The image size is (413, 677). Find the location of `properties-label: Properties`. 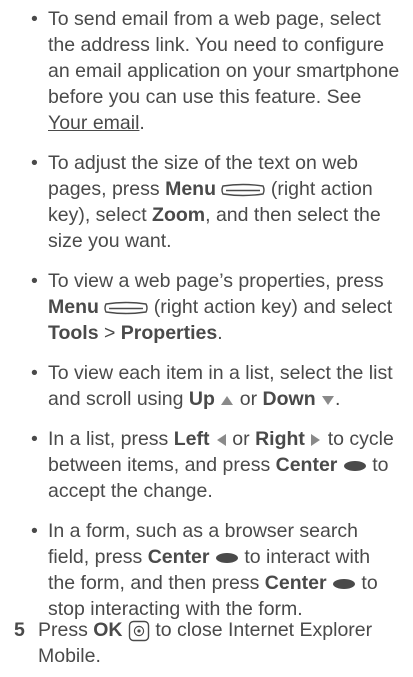

properties-label: Properties is located at coordinates (169, 333).